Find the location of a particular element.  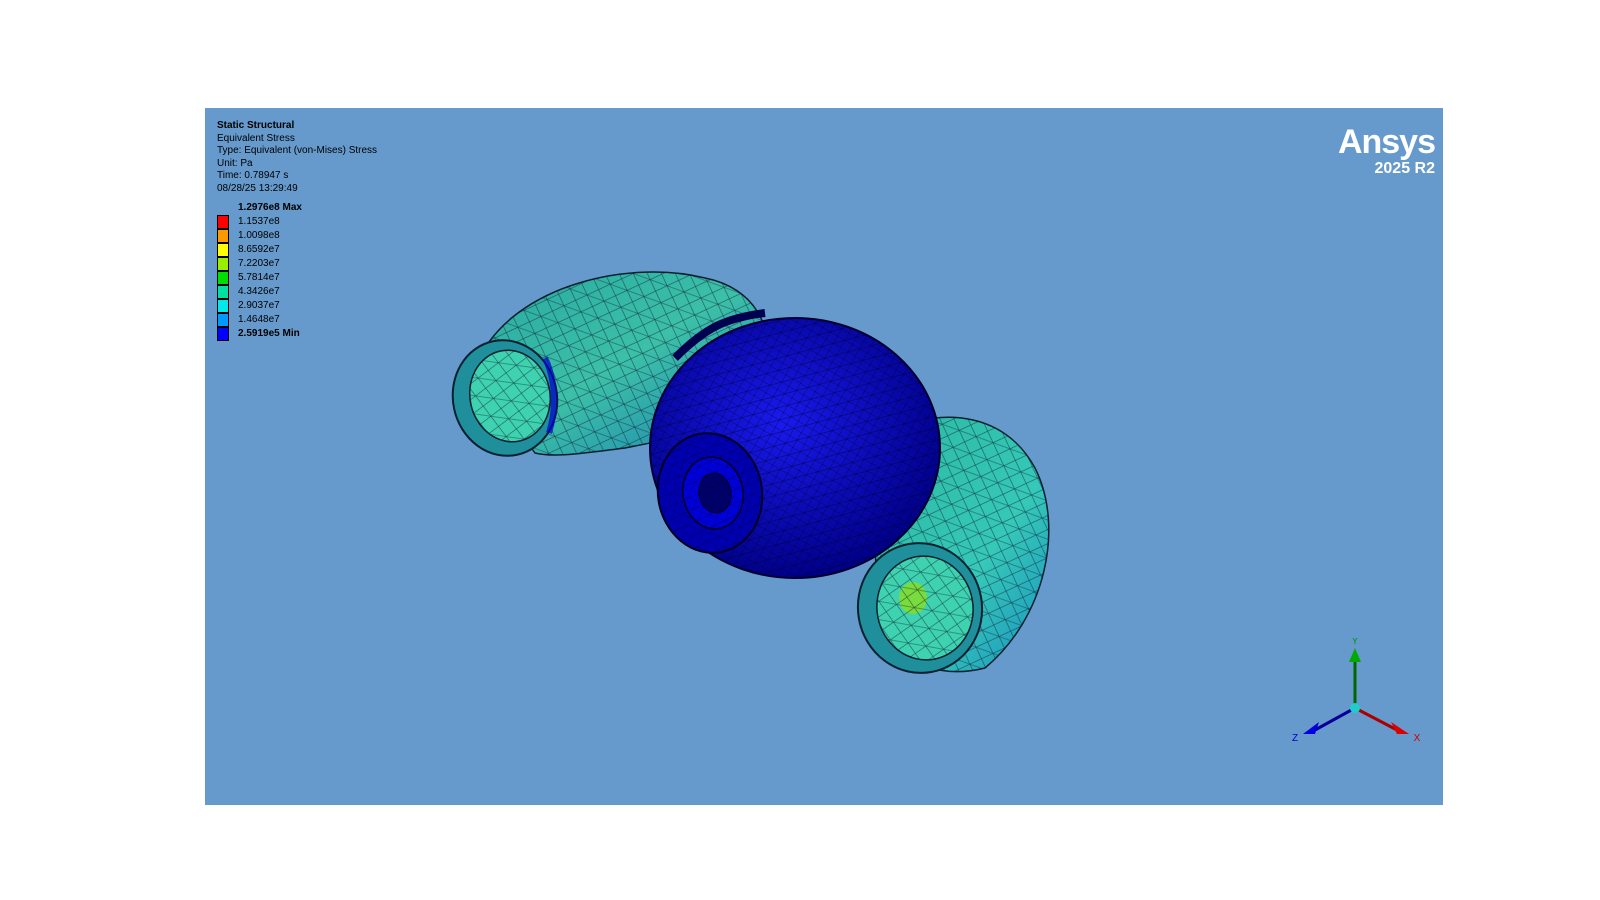

y-axis-arrow is located at coordinates (1355, 655).